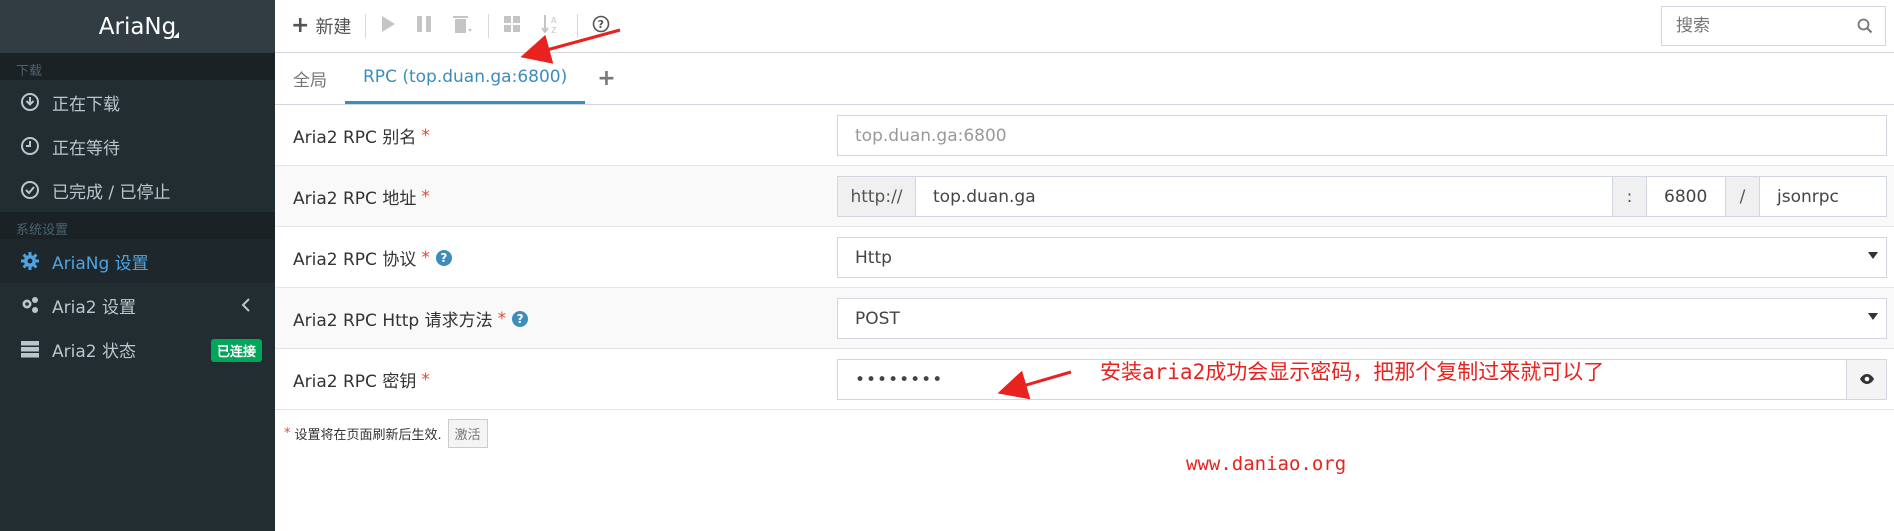  I want to click on eye-icon, so click(1867, 380).